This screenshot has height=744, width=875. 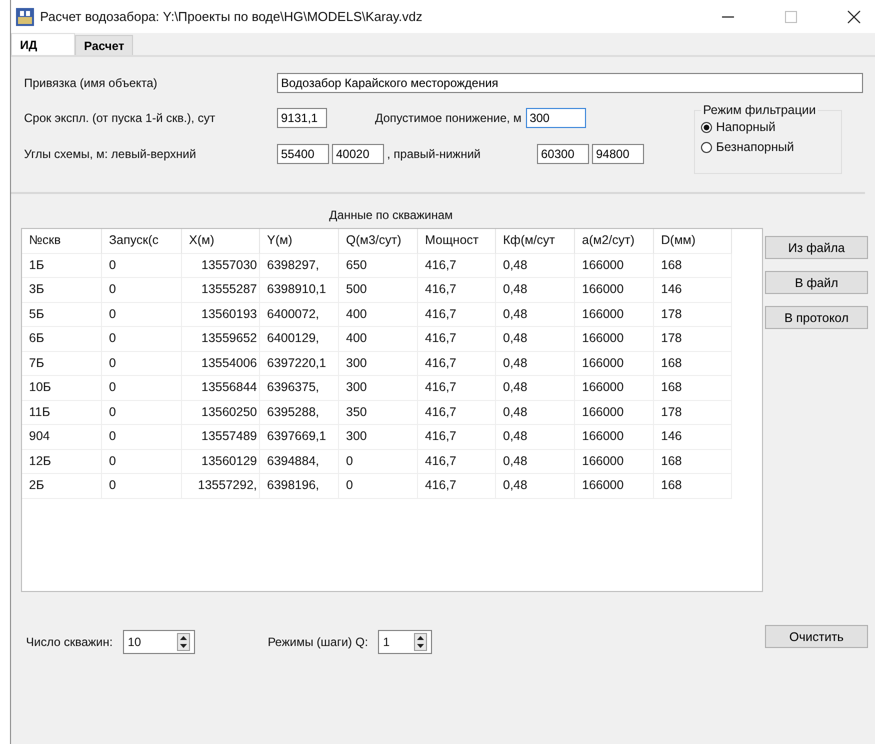 What do you see at coordinates (221, 364) in the screenshot?
I see `table-cell: 13554006` at bounding box center [221, 364].